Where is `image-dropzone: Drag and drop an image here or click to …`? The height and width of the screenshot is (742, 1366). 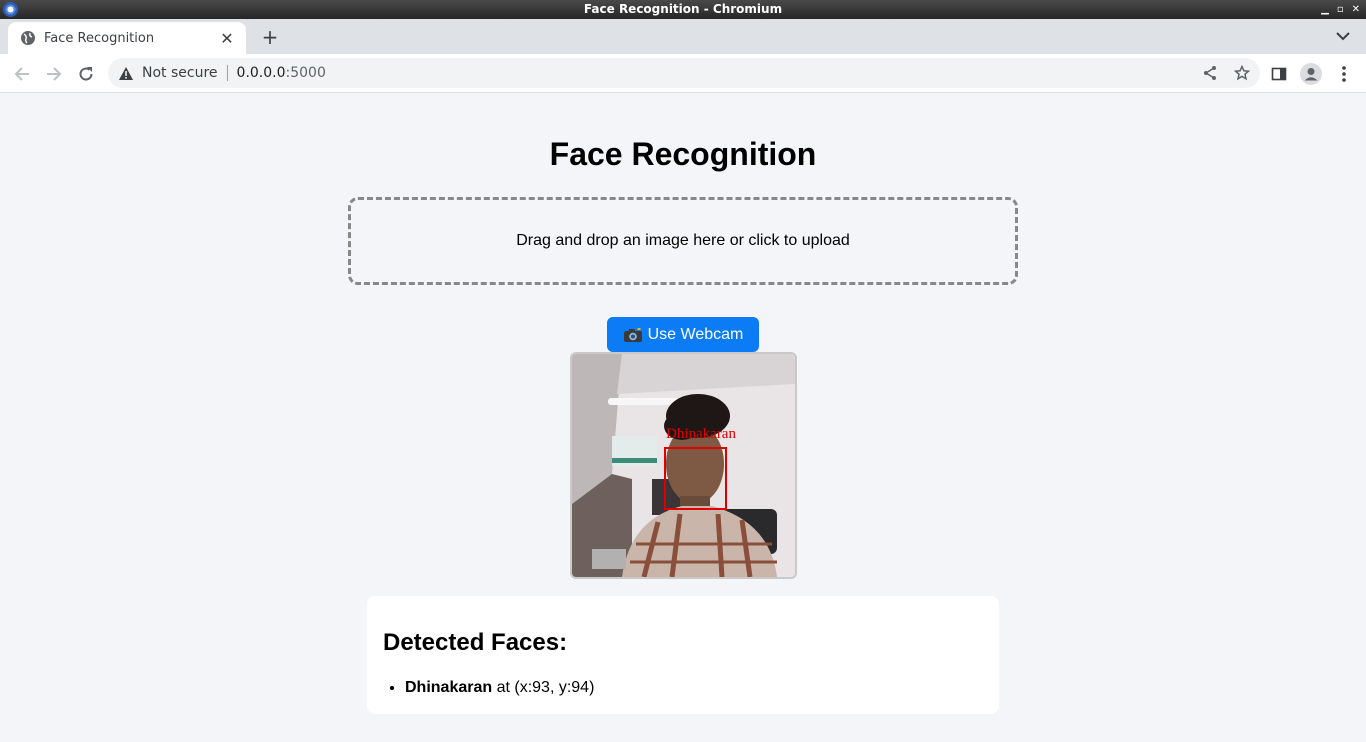 image-dropzone: Drag and drop an image here or click to … is located at coordinates (683, 241).